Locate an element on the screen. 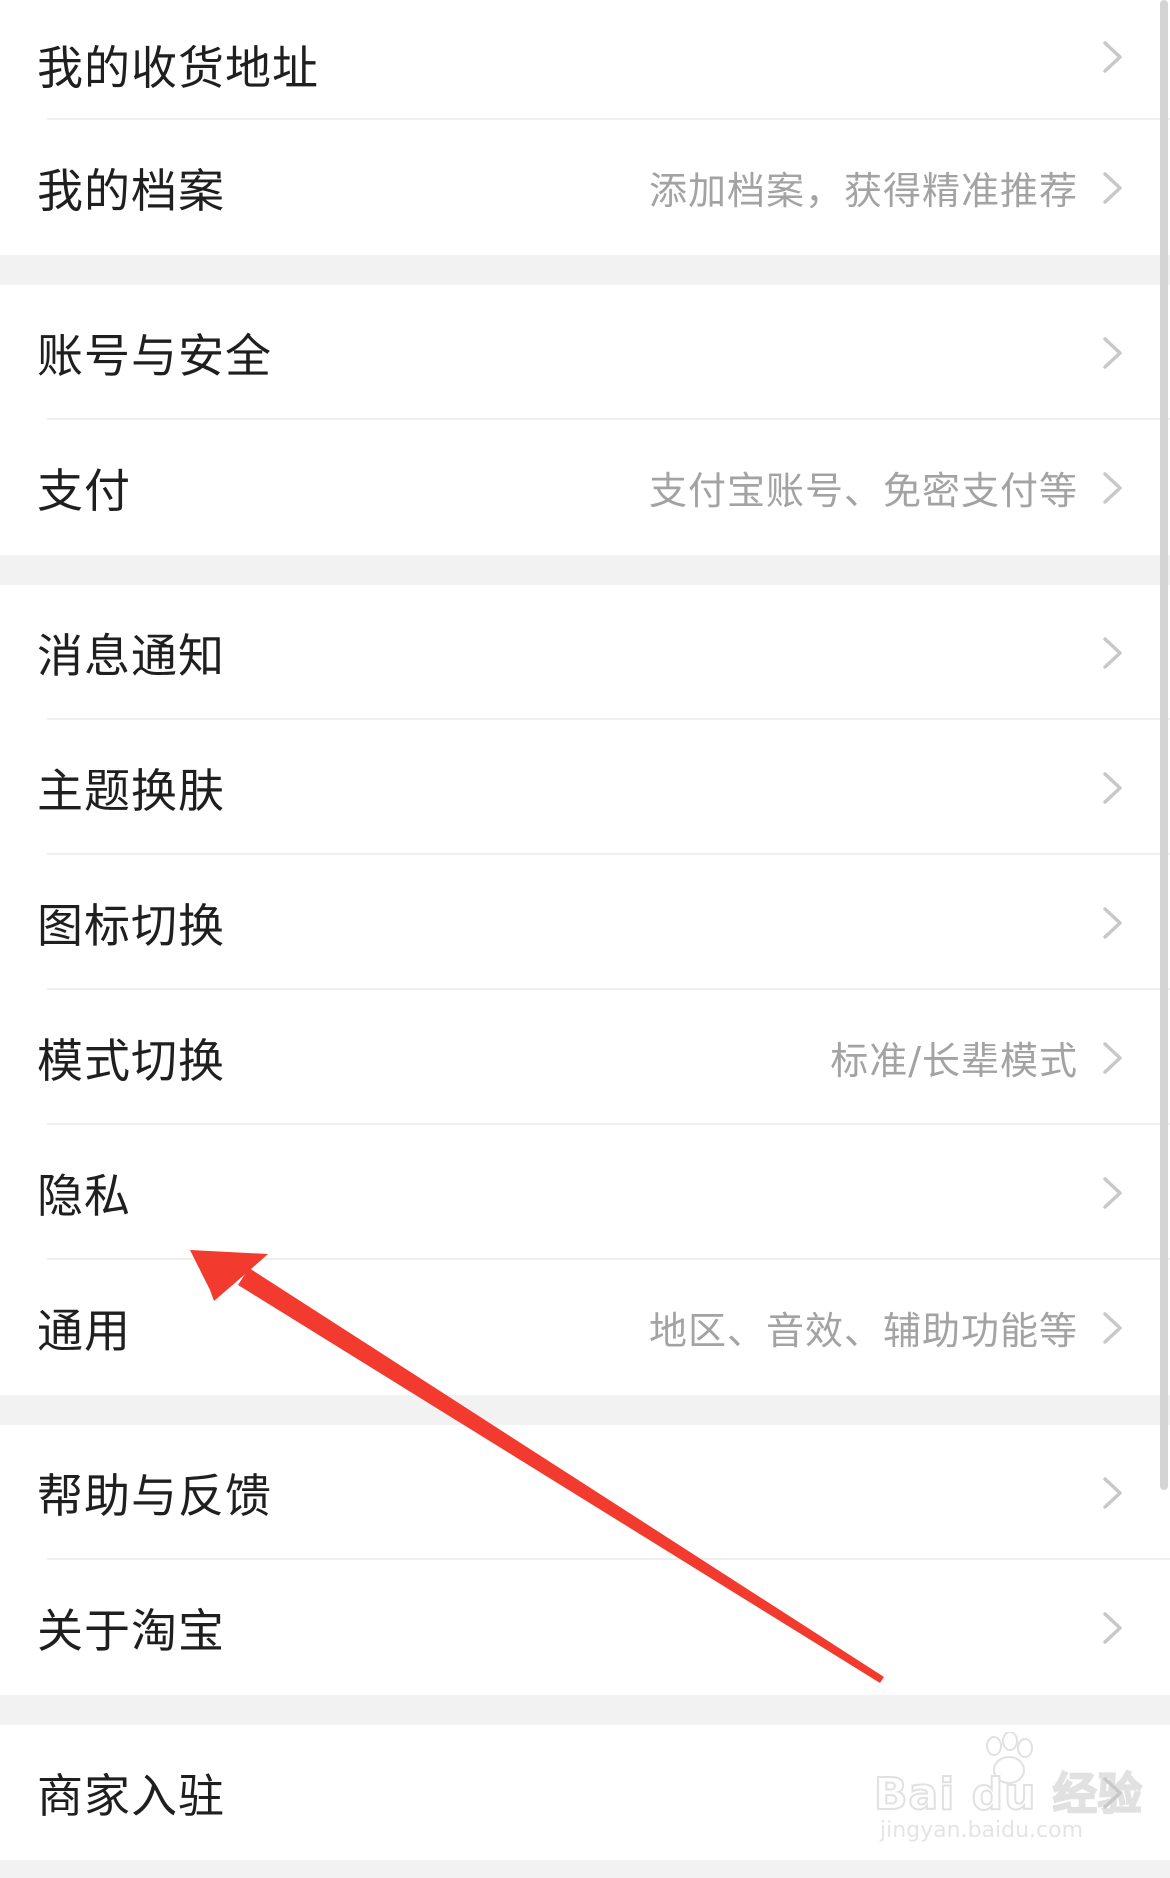  settings-item-general: 通用 地区、音效、辅助功能等 is located at coordinates (585, 1327).